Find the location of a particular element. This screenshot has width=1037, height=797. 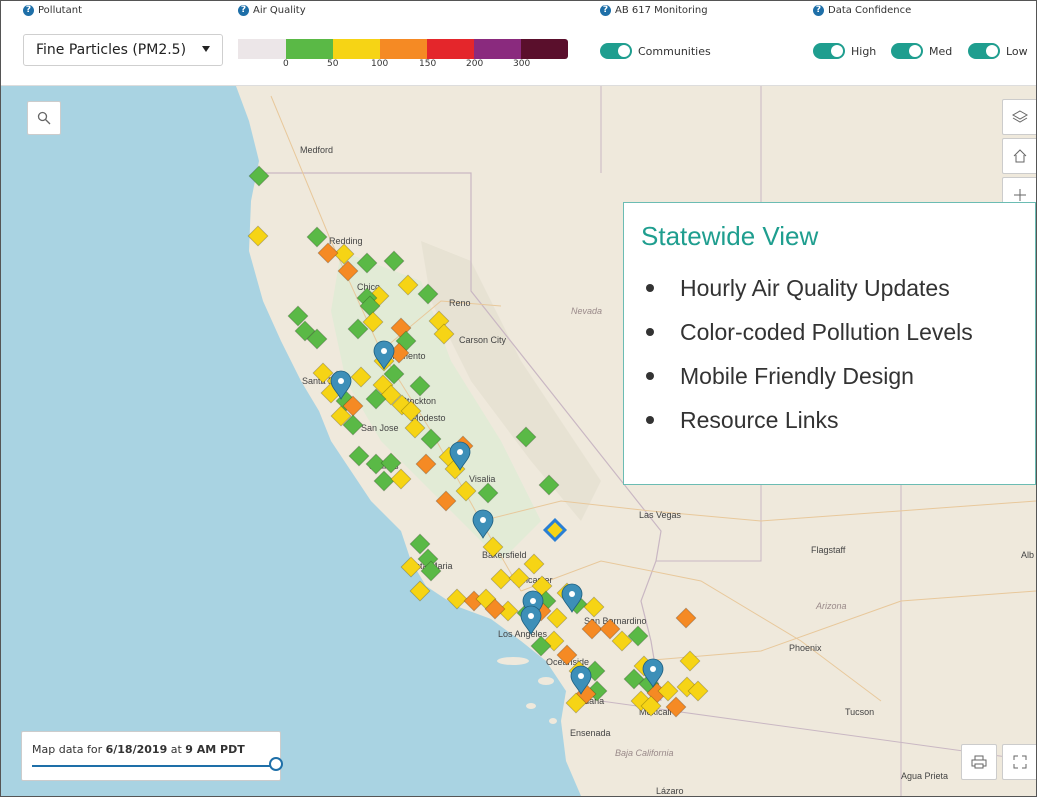

air-quality-scale is located at coordinates (403, 49).